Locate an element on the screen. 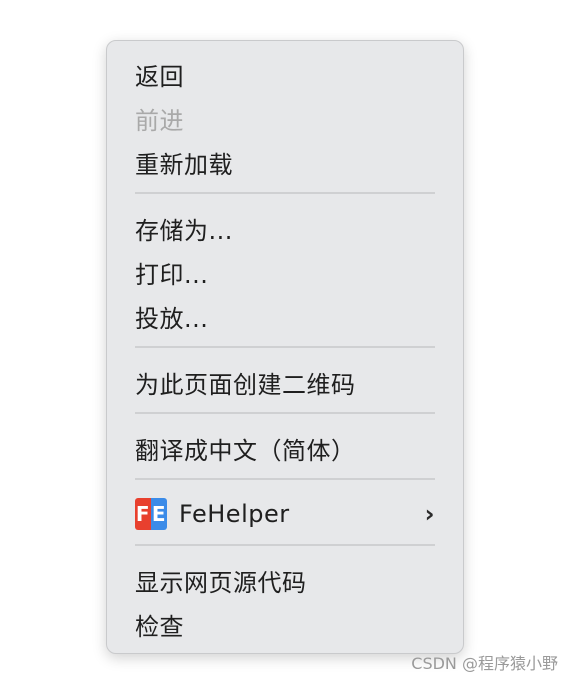 The width and height of the screenshot is (572, 682). menu-item-label: 为此页面创建二维码 is located at coordinates (245, 384).